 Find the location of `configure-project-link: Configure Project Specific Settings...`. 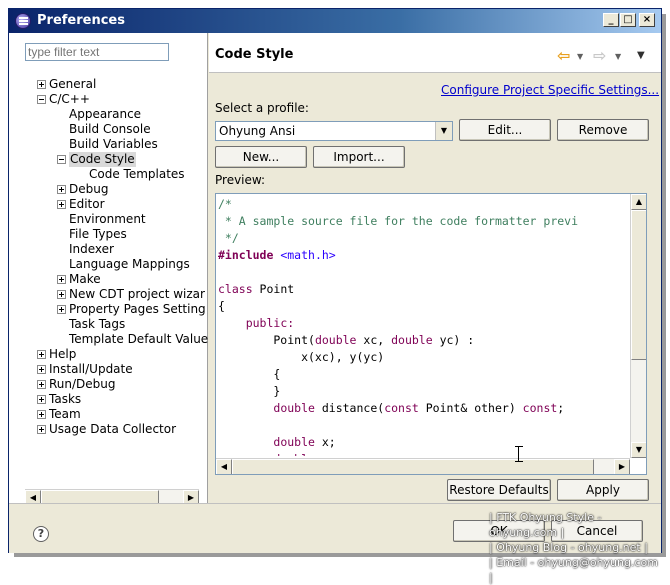

configure-project-link: Configure Project Specific Settings... is located at coordinates (550, 90).